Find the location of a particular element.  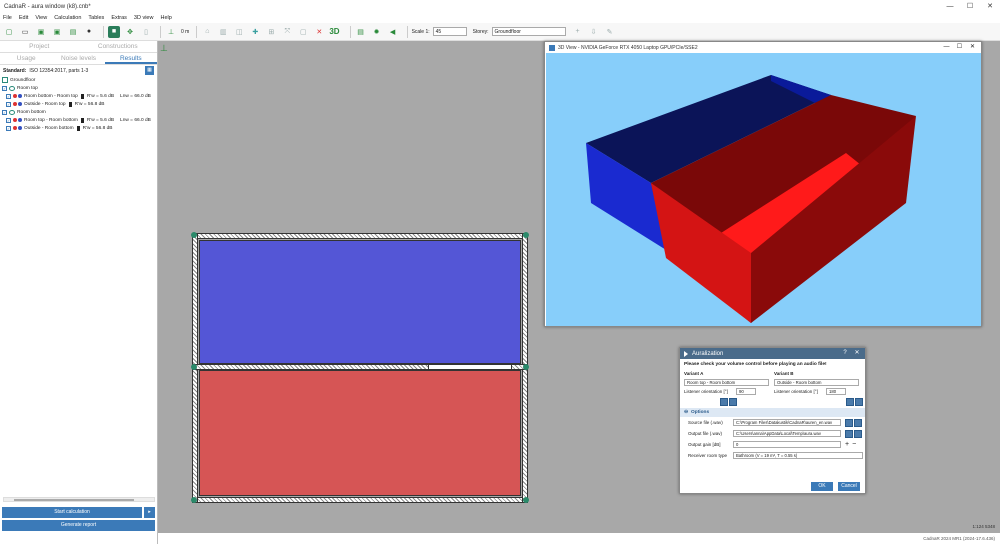

room-bottom-area is located at coordinates (360, 433).